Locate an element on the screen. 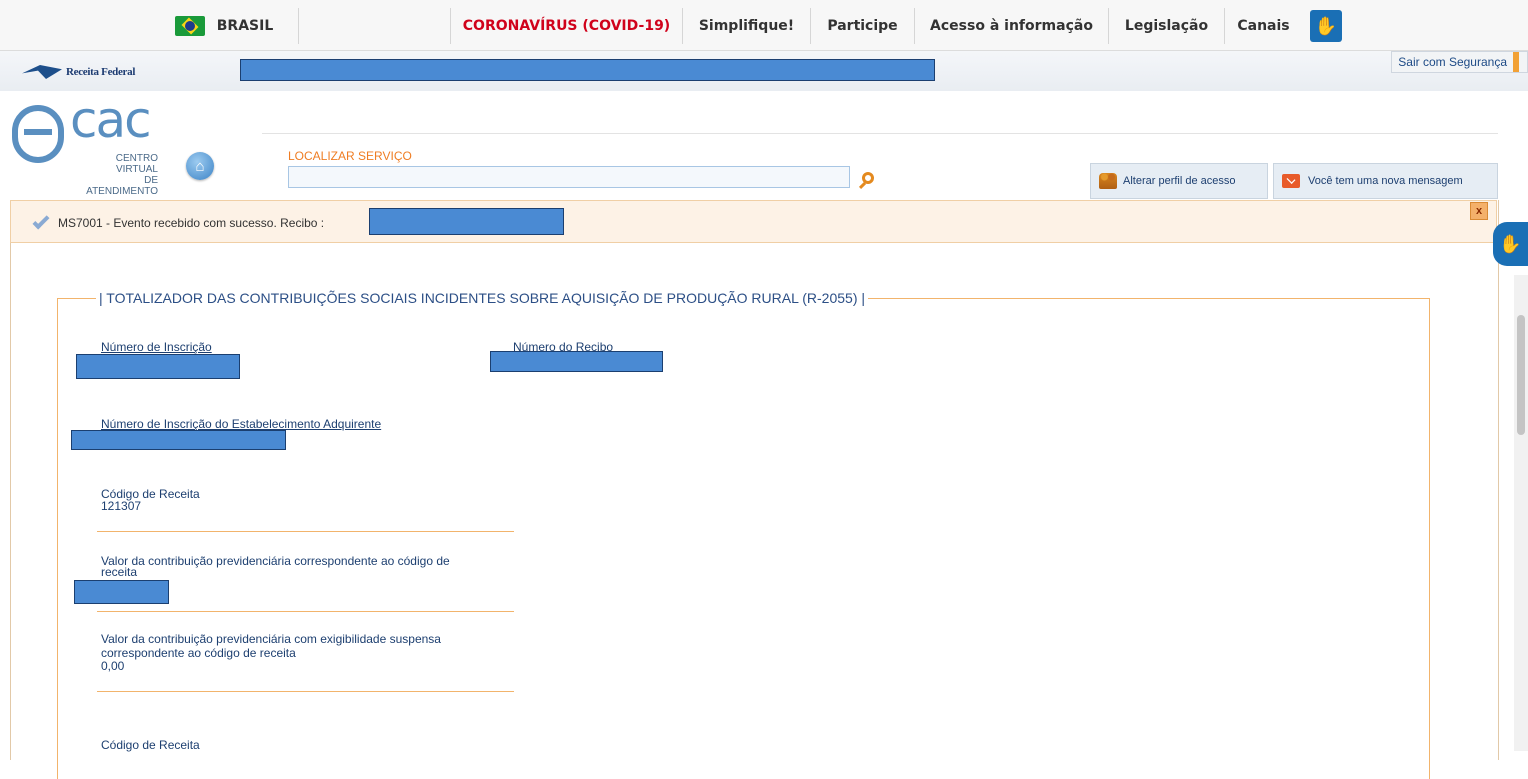 Image resolution: width=1528 pixels, height=779 pixels. ecac-subtitle: CENTRO VIRTUAL DE ATENDIMENTO is located at coordinates (115, 175).